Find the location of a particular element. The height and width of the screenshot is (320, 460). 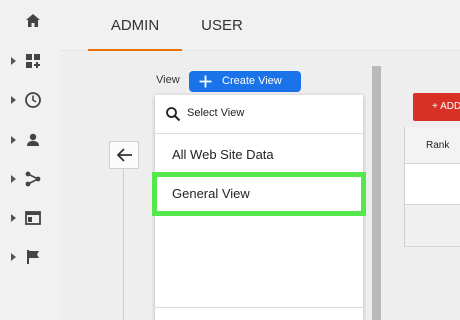

nav-item-behavior is located at coordinates (30, 218).